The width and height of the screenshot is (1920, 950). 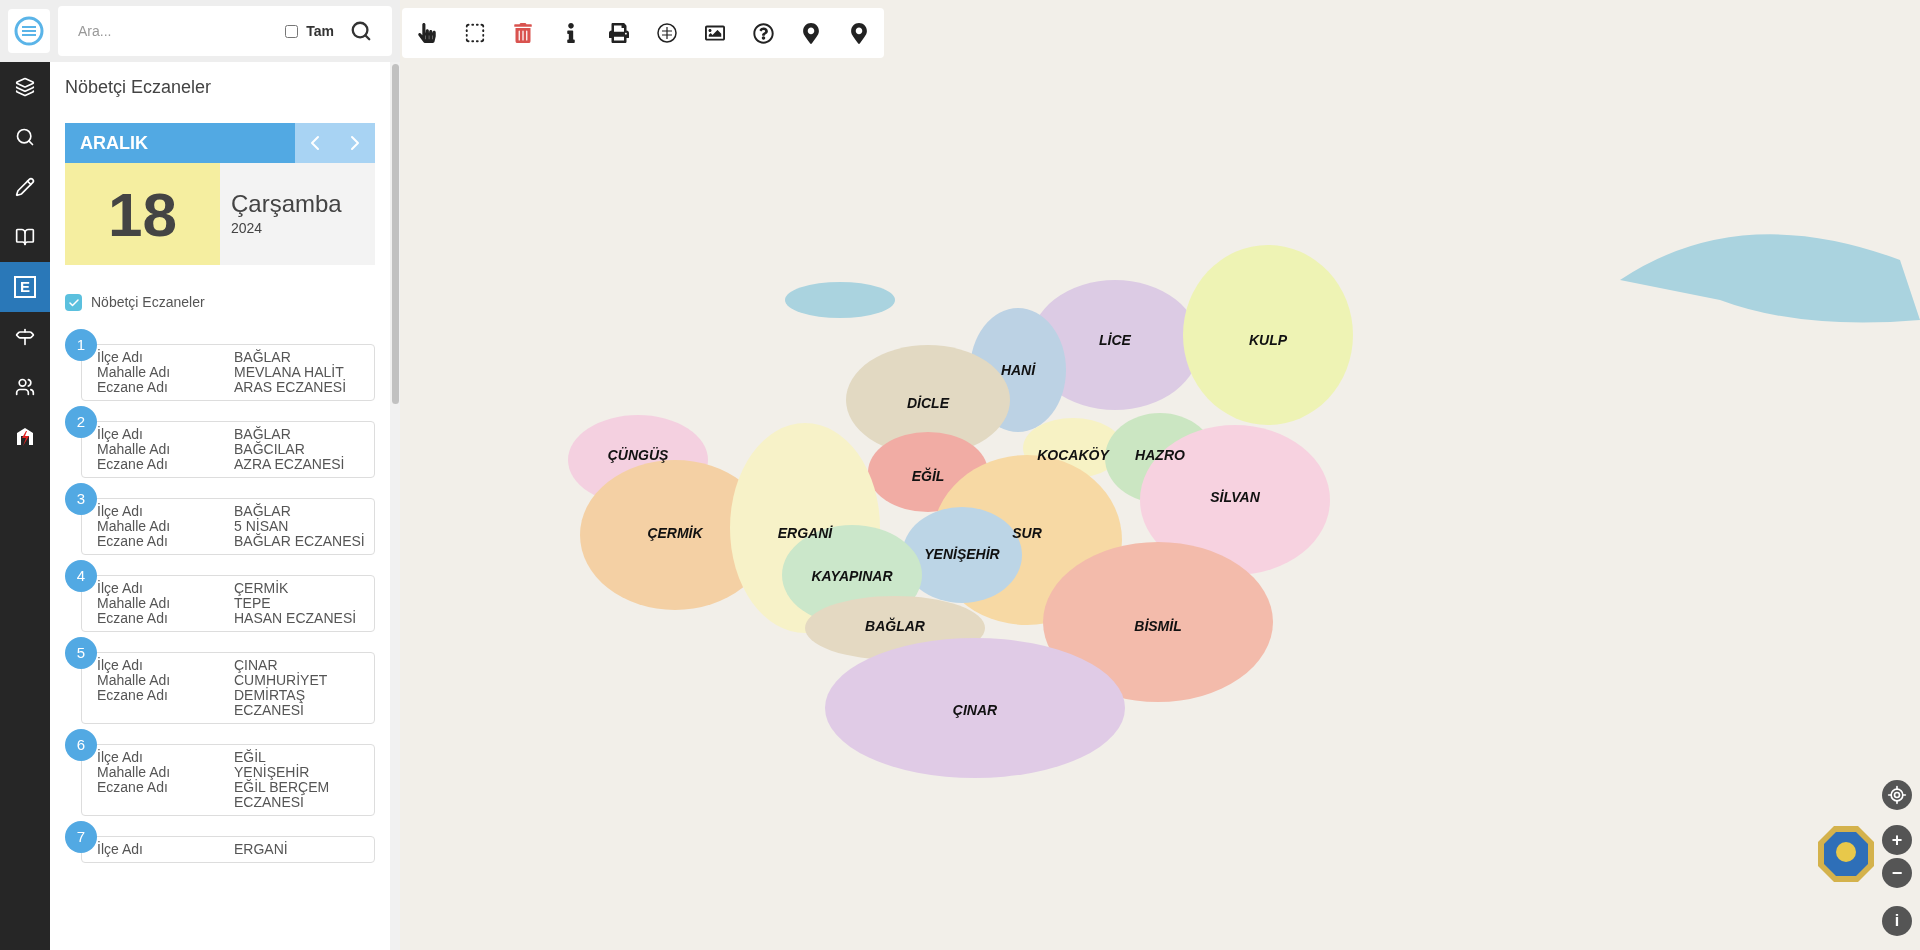 What do you see at coordinates (29, 31) in the screenshot?
I see `menu-icon` at bounding box center [29, 31].